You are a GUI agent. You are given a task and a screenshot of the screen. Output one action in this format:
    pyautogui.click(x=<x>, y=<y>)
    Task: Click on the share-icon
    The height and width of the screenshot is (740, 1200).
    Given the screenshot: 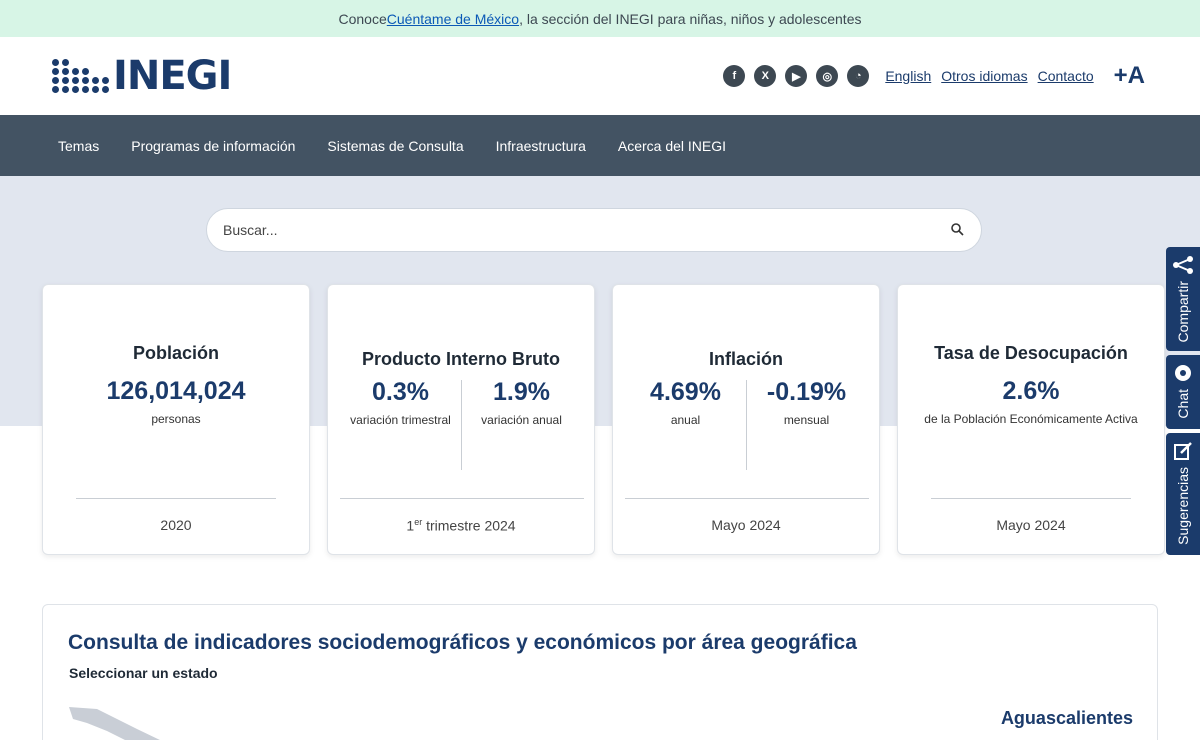 What is the action you would take?
    pyautogui.click(x=1183, y=265)
    